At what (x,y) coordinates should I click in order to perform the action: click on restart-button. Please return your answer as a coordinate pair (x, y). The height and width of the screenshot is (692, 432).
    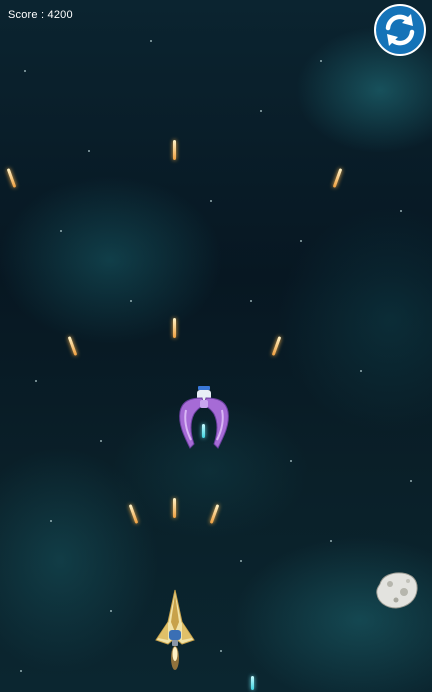
    Looking at the image, I should click on (400, 30).